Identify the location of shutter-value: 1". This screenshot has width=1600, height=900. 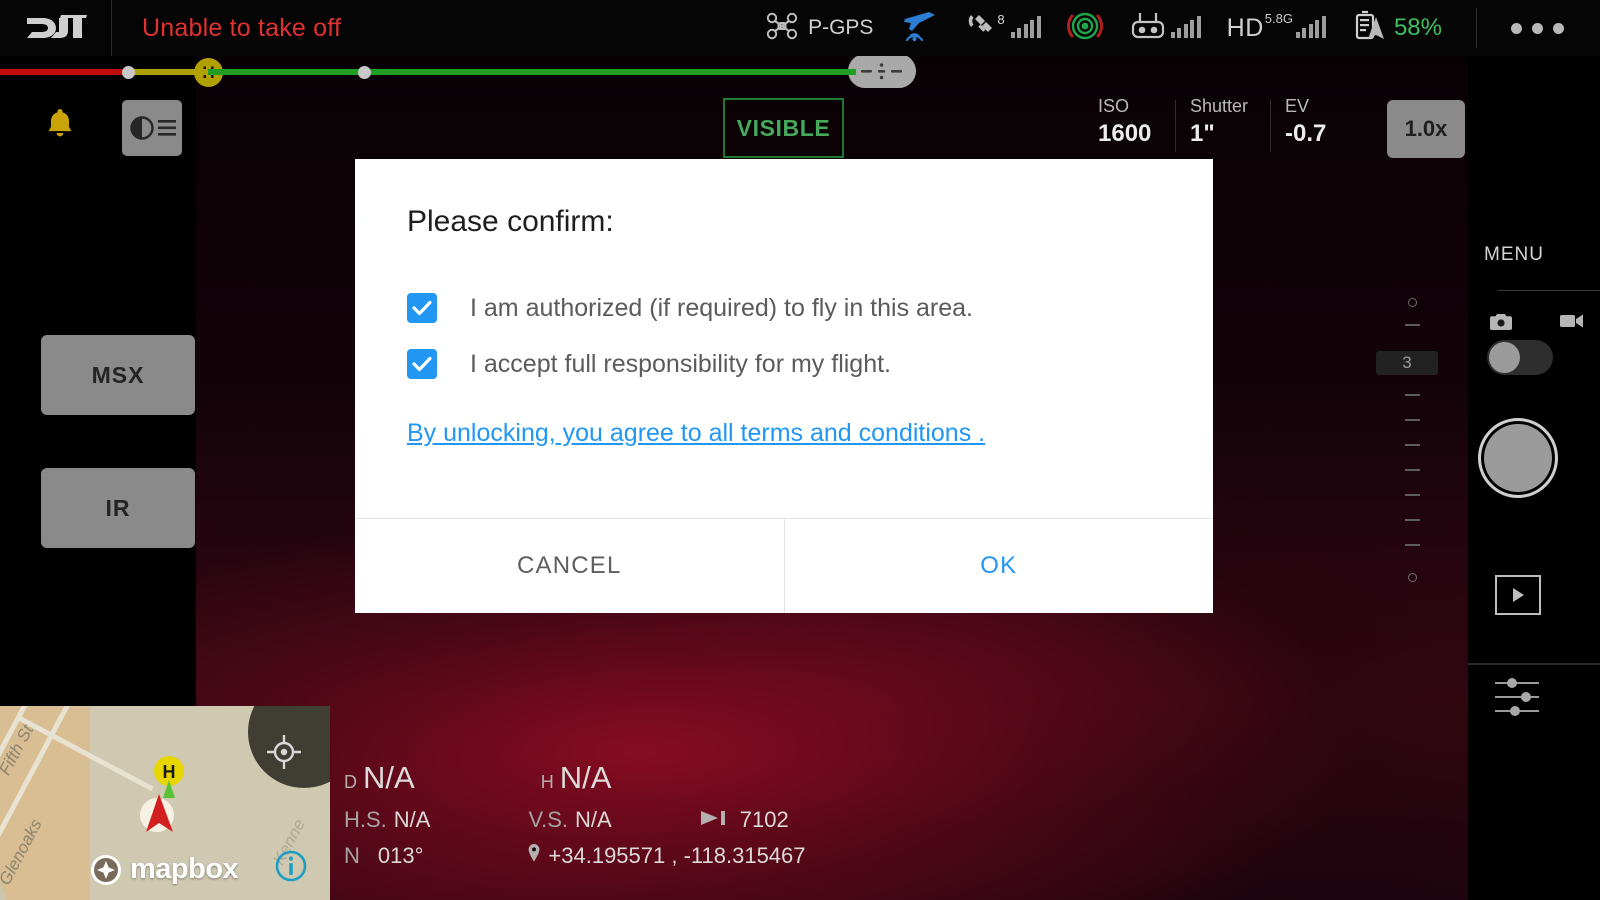
(1202, 133).